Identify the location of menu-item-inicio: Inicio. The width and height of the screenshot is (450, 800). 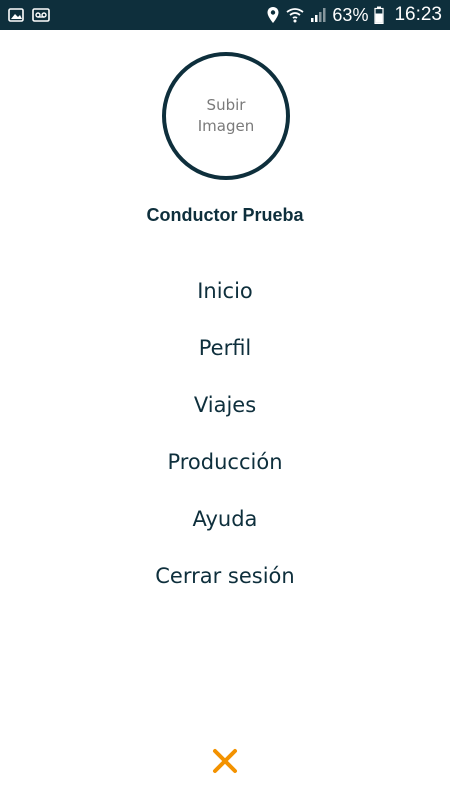
(225, 290).